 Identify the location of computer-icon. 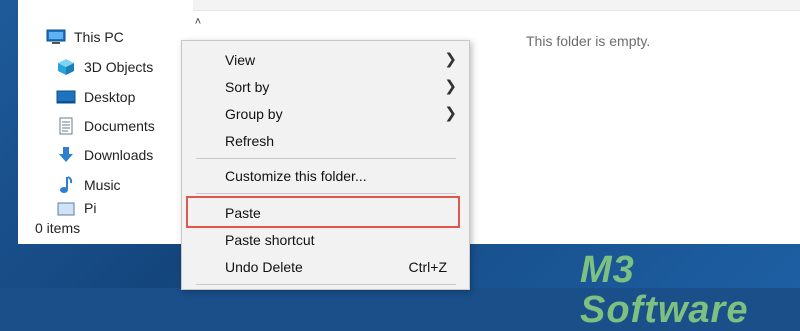
(56, 37).